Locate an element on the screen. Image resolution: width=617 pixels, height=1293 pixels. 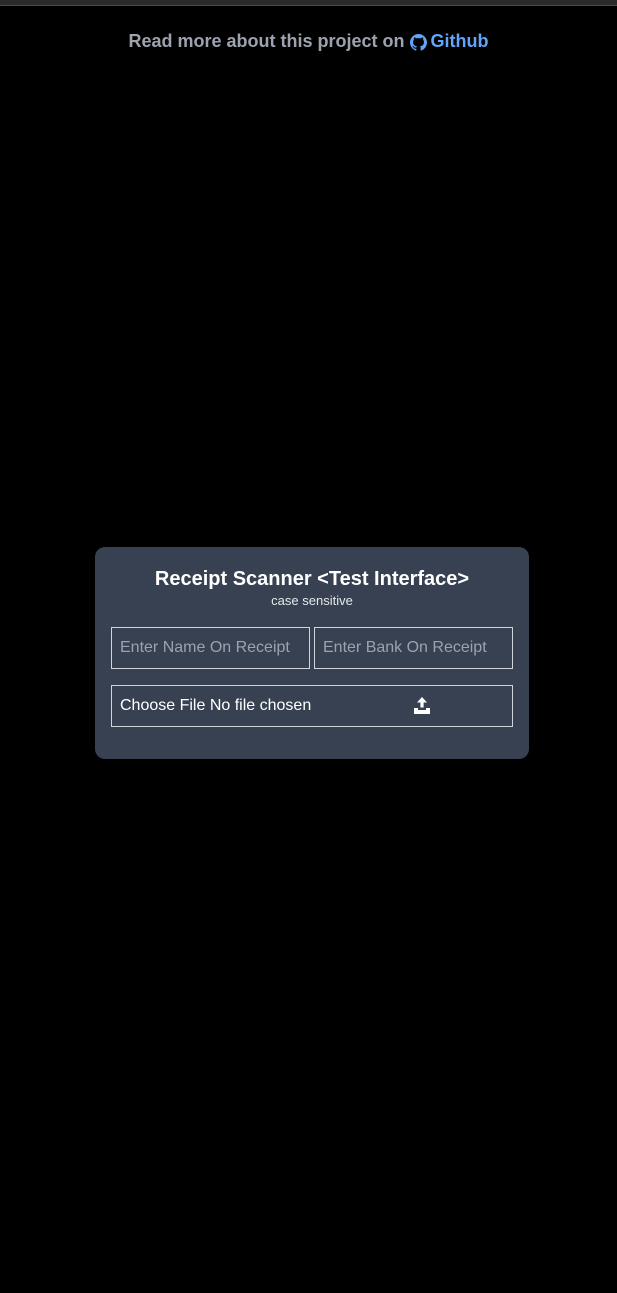
file-status: No file chosen is located at coordinates (260, 705).